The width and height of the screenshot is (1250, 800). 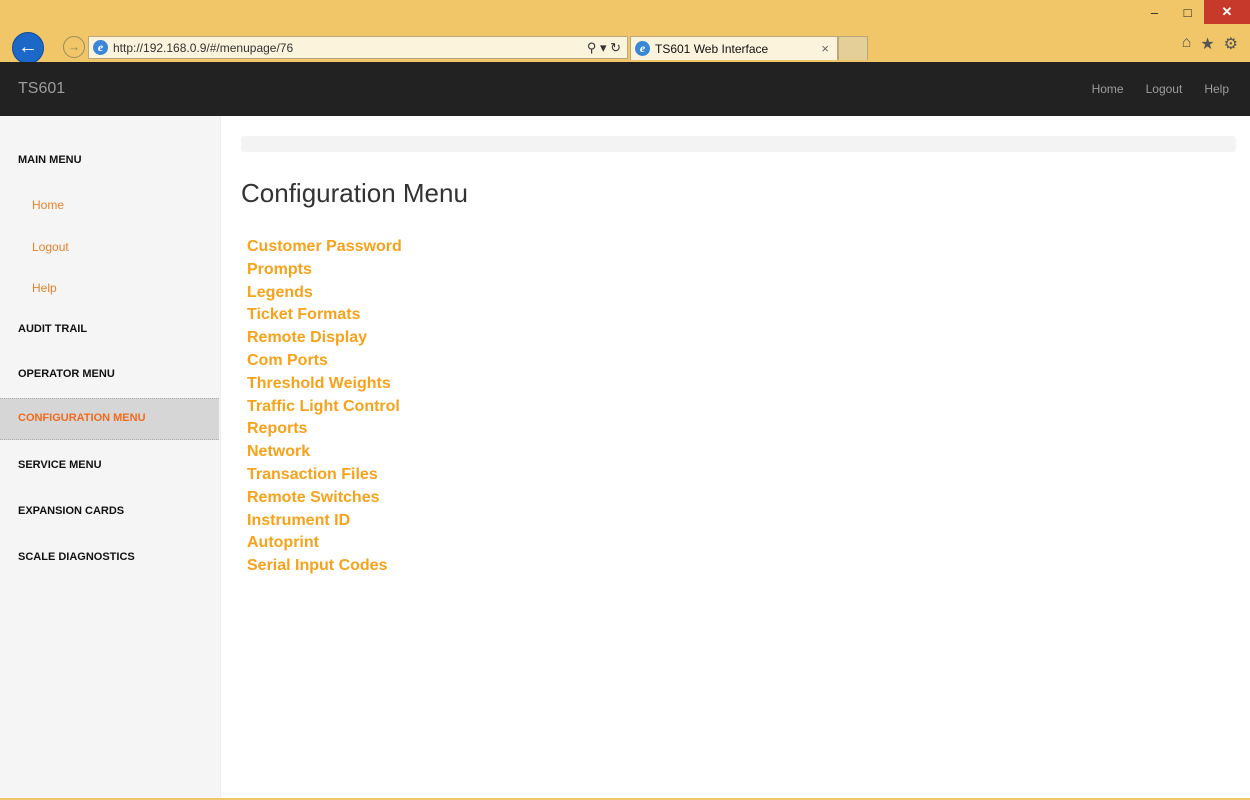 What do you see at coordinates (324, 521) in the screenshot?
I see `menu-item-instrument-id: Instrument ID` at bounding box center [324, 521].